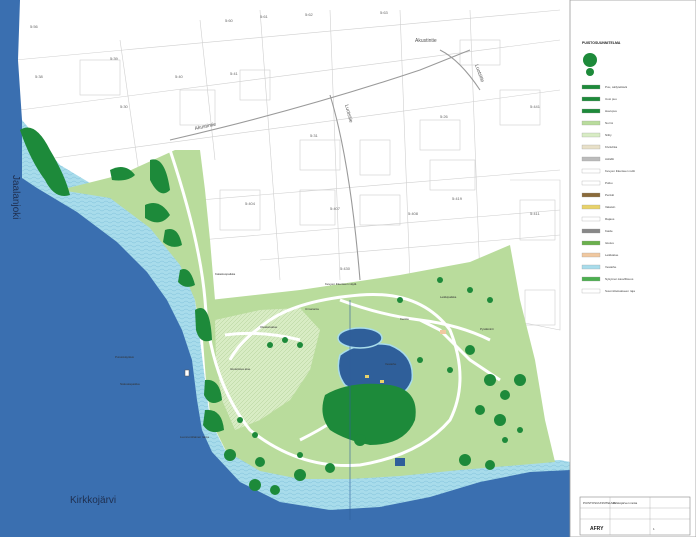 This screenshot has height=537, width=696. What do you see at coordinates (611, 99) in the screenshot?
I see `legend-item-label: Uusi puu` at bounding box center [611, 99].